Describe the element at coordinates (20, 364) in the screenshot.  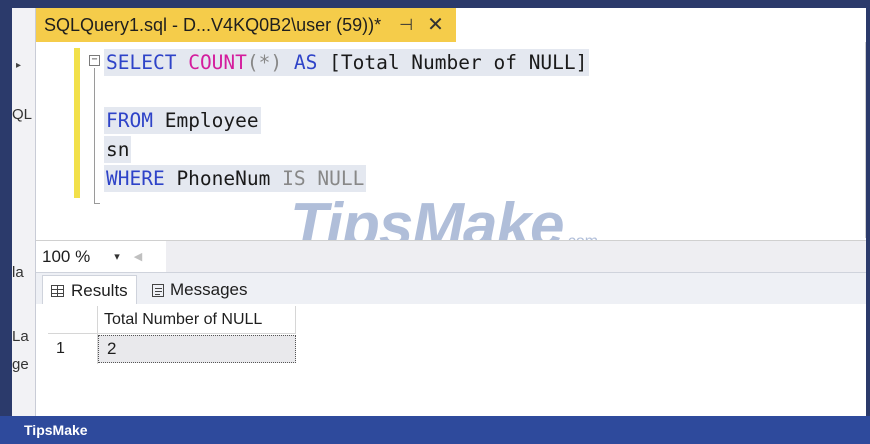
I see `panel-text-fragment: ge` at that location.